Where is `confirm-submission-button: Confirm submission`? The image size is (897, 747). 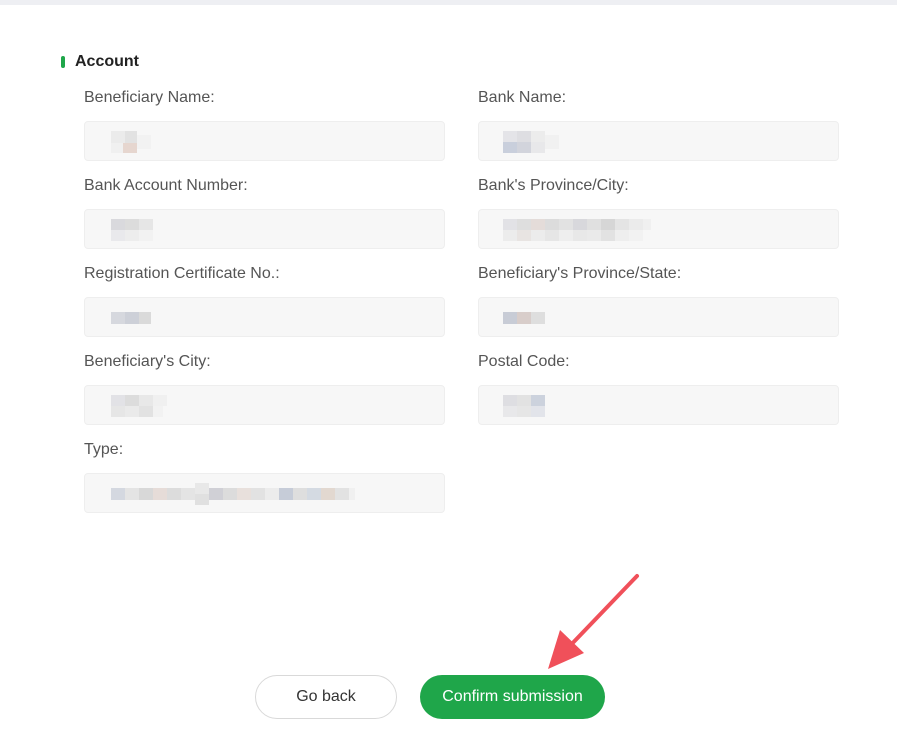 confirm-submission-button: Confirm submission is located at coordinates (512, 697).